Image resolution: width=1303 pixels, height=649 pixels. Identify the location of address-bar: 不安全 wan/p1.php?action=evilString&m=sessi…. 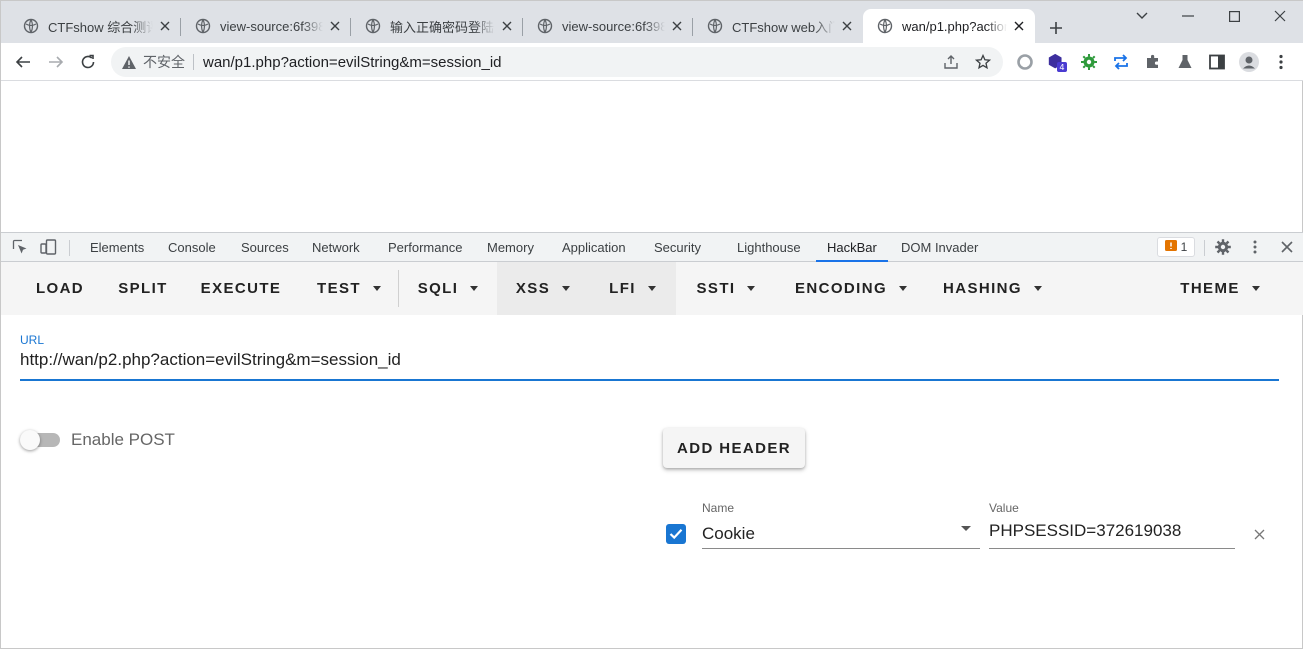
(557, 62).